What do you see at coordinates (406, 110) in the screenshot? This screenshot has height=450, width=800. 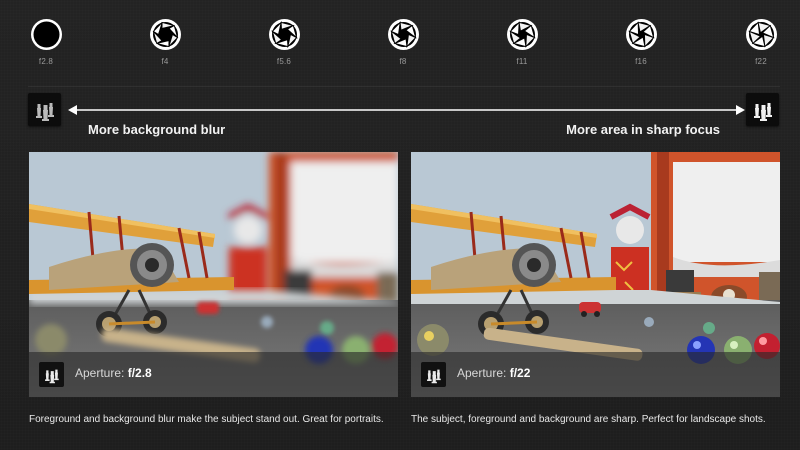 I see `double-arrow-icon` at bounding box center [406, 110].